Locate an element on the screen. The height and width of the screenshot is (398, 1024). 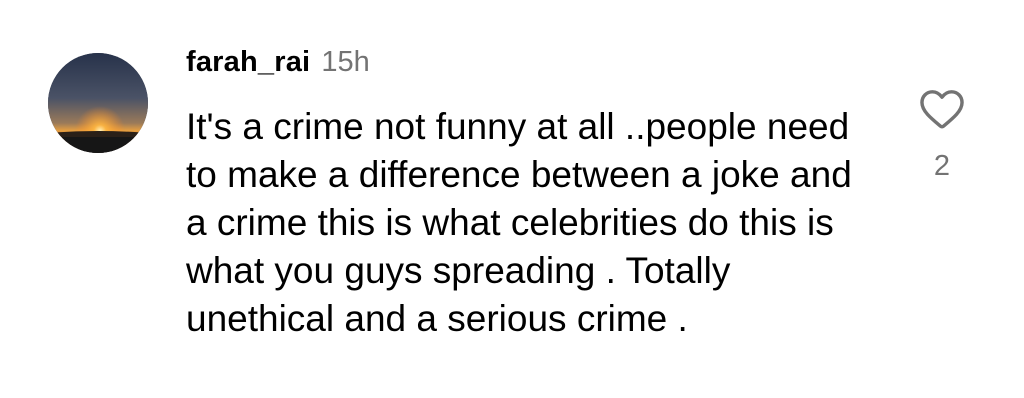
sunset-avatar-image is located at coordinates (98, 103).